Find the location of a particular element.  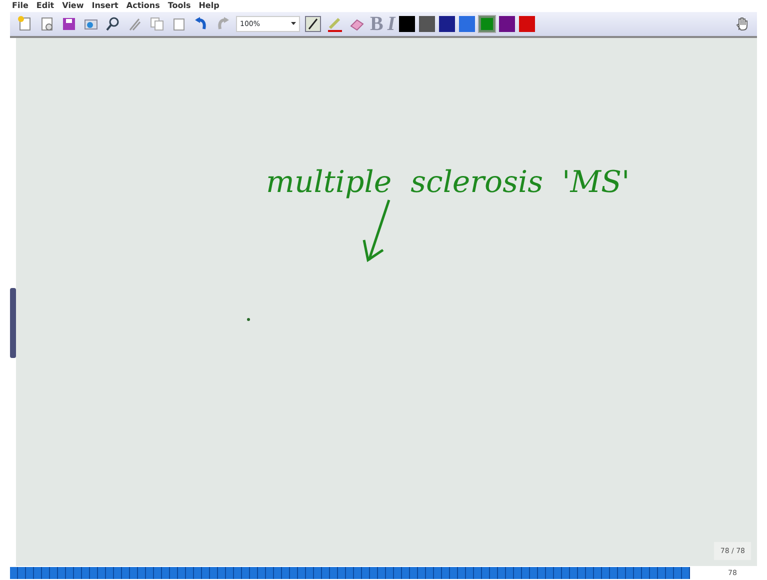

highlighter-icon is located at coordinates (335, 24).